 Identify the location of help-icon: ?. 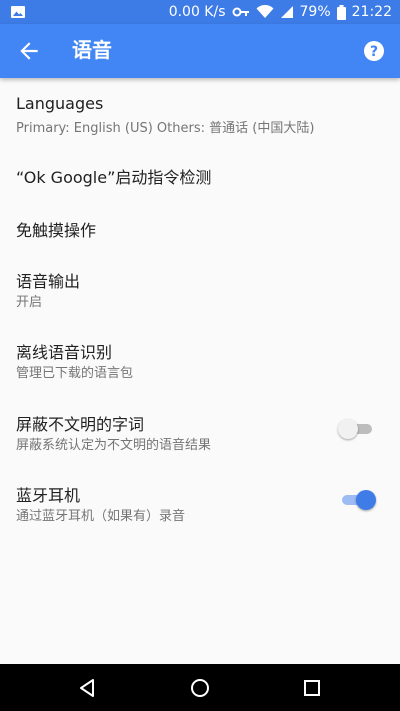
(374, 51).